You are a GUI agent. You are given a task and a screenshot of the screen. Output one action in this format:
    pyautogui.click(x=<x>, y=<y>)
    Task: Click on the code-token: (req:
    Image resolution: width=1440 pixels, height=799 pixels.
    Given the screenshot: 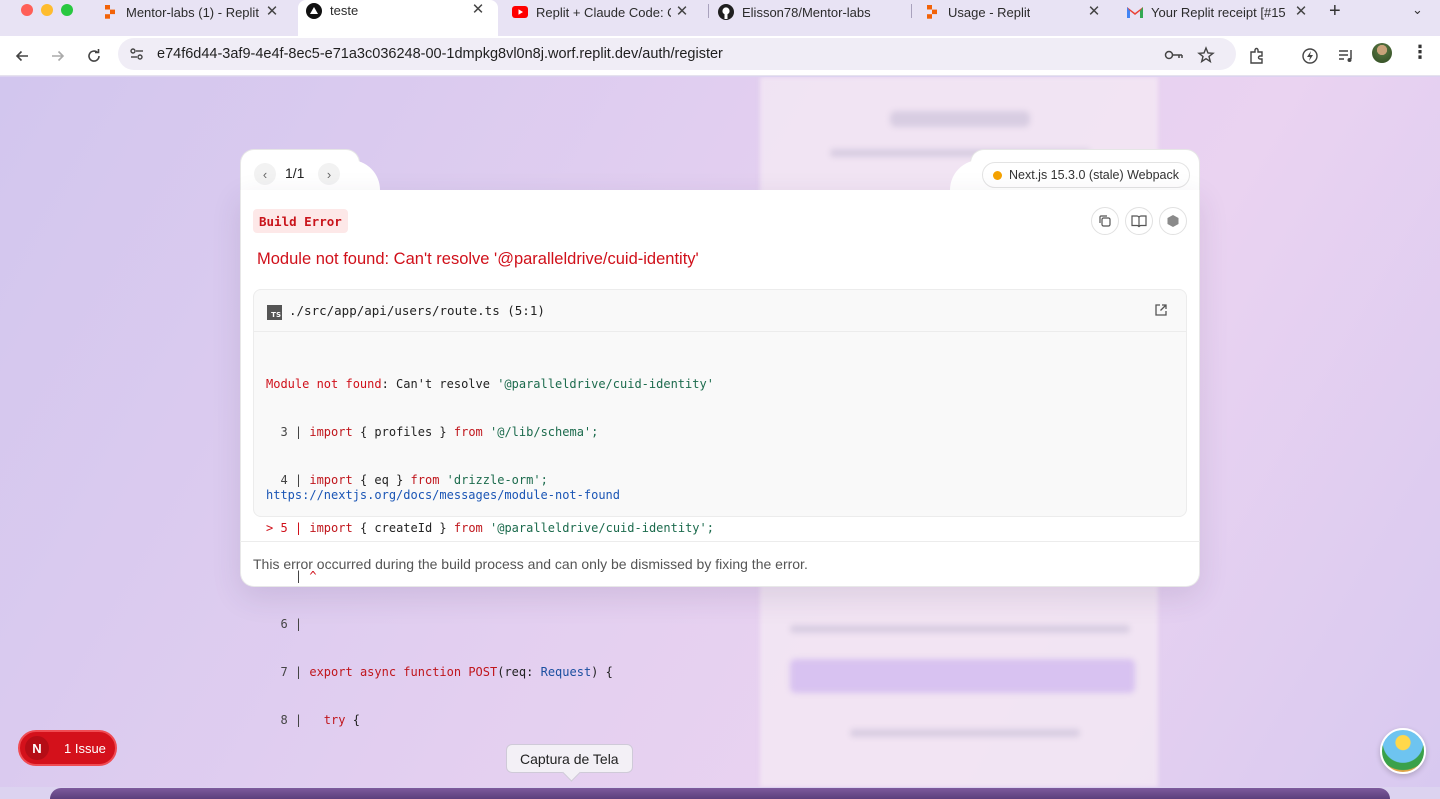 What is the action you would take?
    pyautogui.click(x=519, y=672)
    